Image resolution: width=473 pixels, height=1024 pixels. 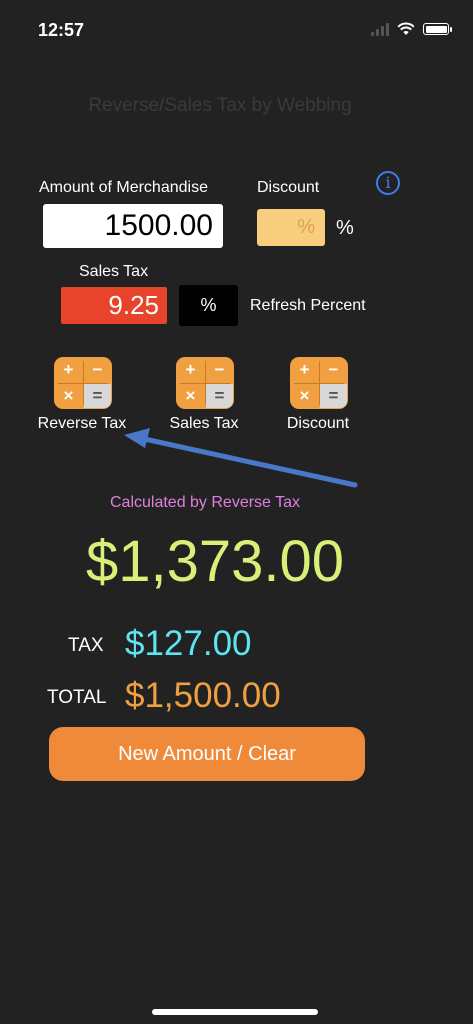 I want to click on info-icon: i, so click(x=388, y=183).